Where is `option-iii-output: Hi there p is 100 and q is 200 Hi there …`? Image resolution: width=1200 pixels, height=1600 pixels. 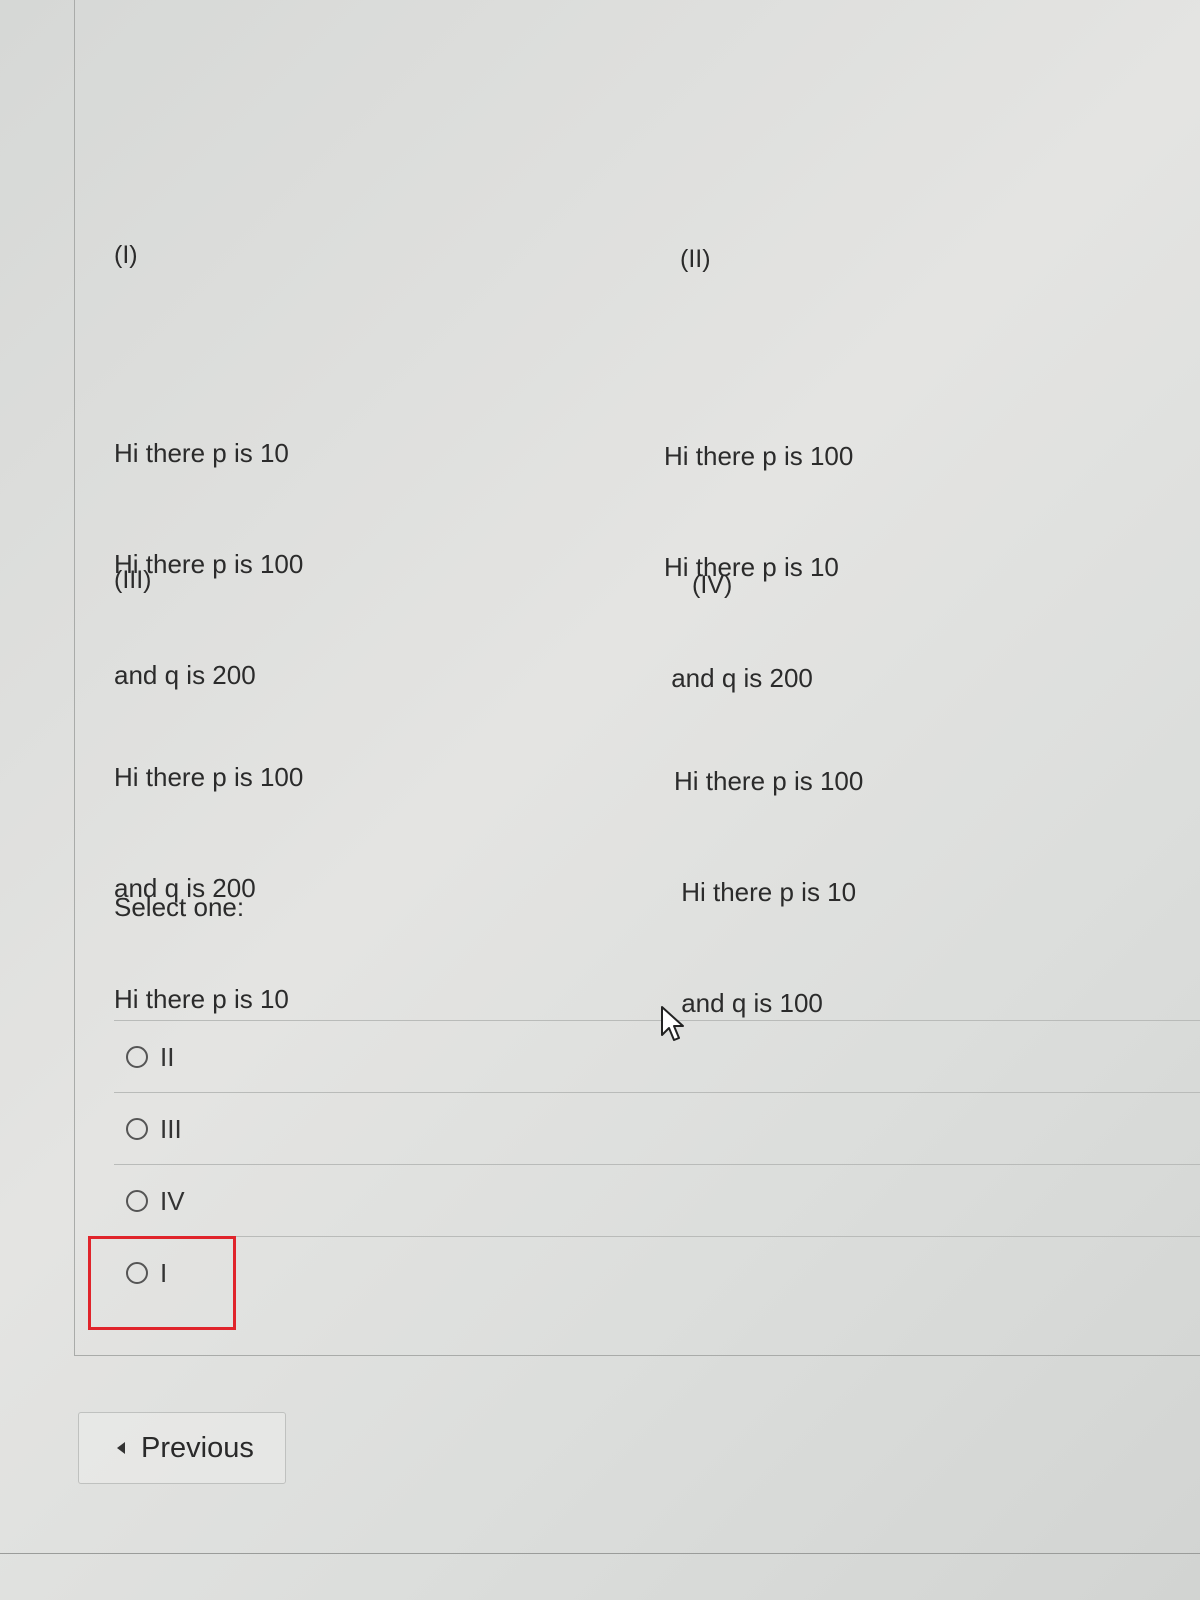
option-iii-output: Hi there p is 100 and q is 200 Hi there … is located at coordinates (208, 870).